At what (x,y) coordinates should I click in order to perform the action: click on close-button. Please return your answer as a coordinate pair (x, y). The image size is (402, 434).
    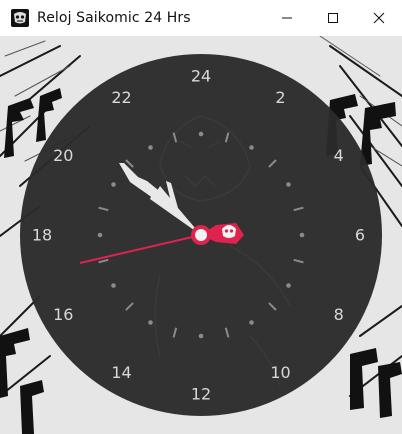
    Looking at the image, I should click on (379, 18).